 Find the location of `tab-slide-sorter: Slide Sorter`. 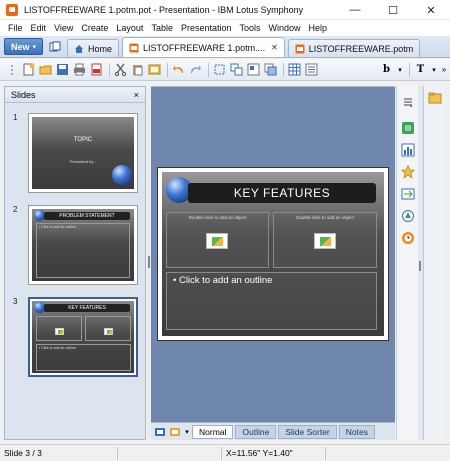

tab-slide-sorter: Slide Sorter is located at coordinates (307, 431).